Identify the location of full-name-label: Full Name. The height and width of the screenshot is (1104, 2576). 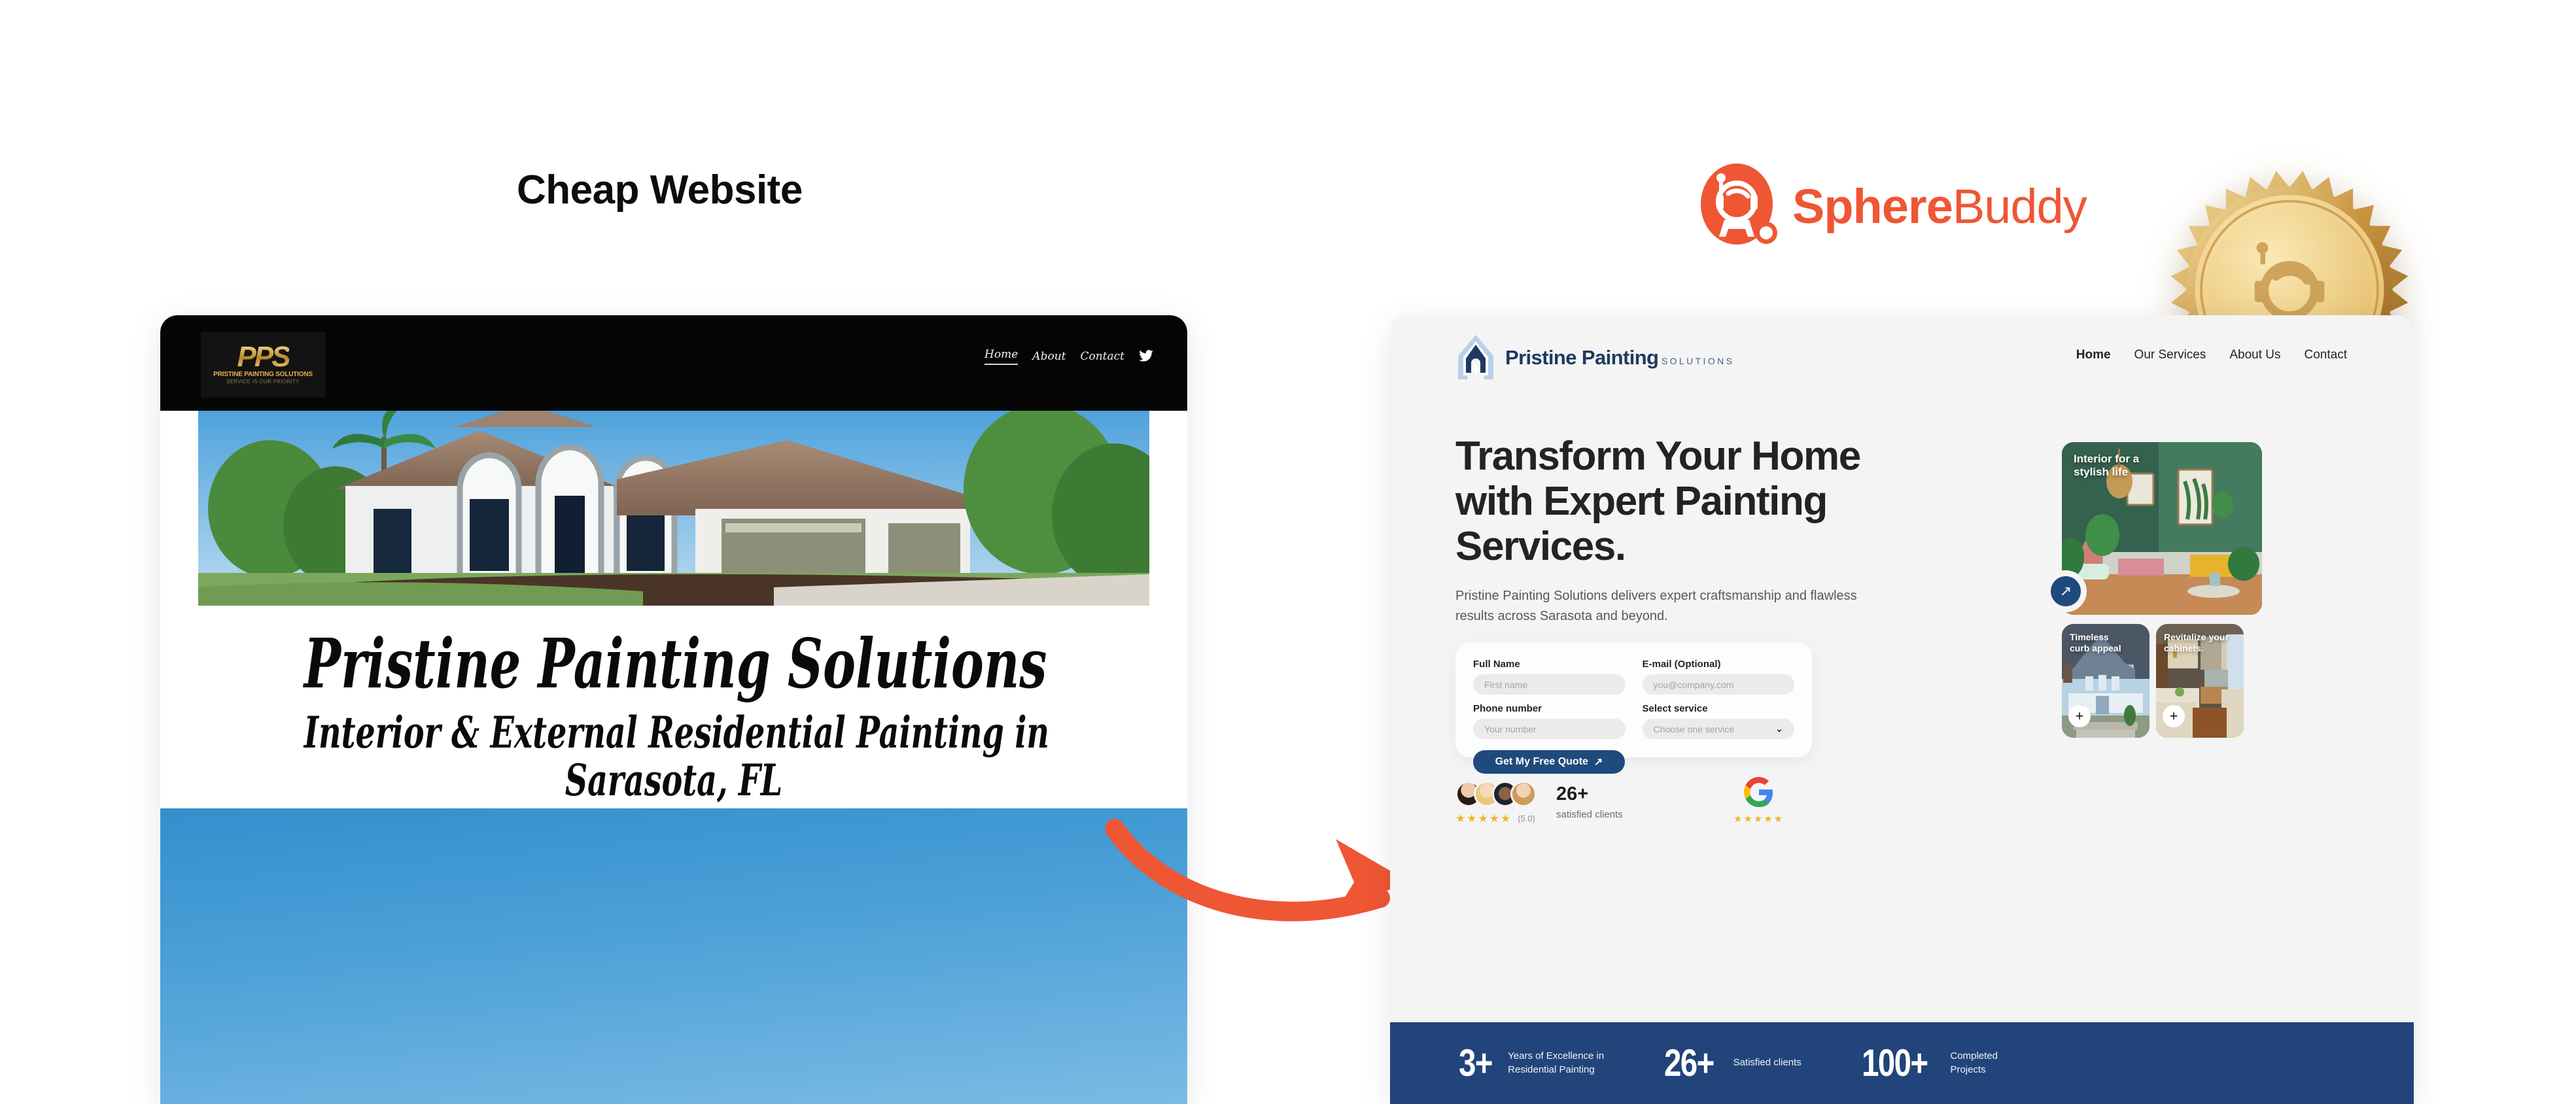
(1496, 664).